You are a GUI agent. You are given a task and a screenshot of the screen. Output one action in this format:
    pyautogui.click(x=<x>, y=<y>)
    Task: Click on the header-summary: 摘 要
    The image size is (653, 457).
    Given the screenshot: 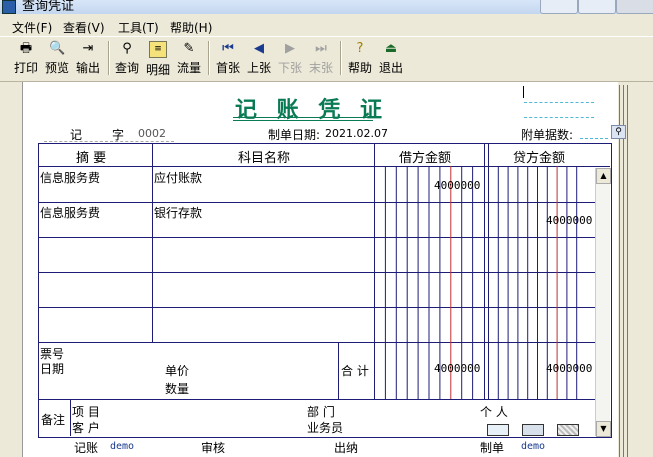 What is the action you would take?
    pyautogui.click(x=91, y=158)
    